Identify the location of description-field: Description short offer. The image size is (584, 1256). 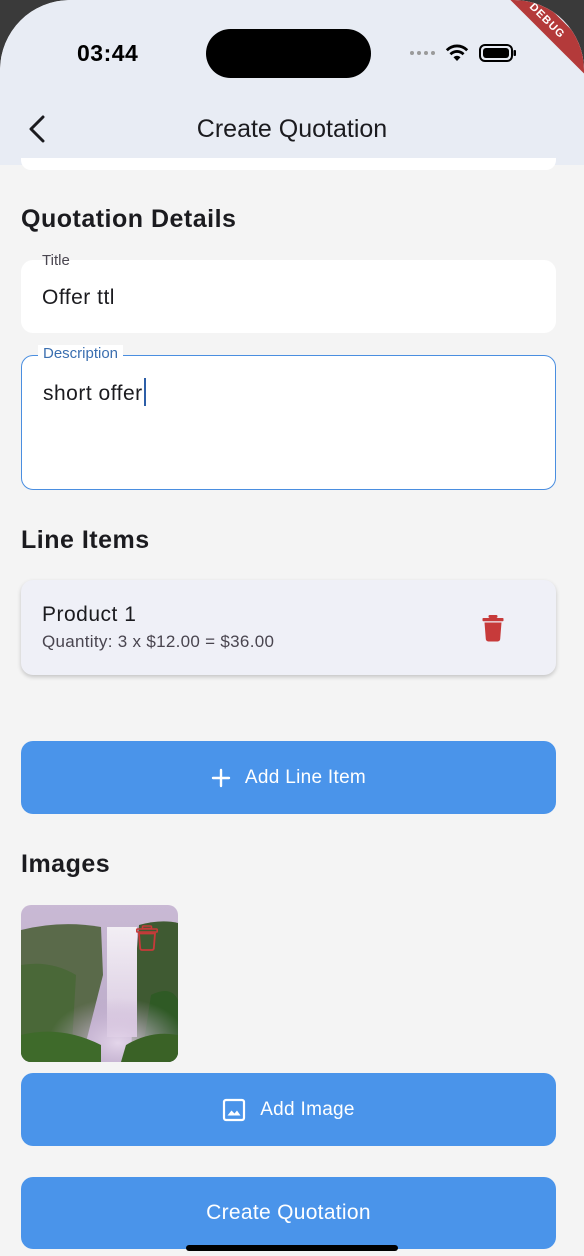
(288, 417).